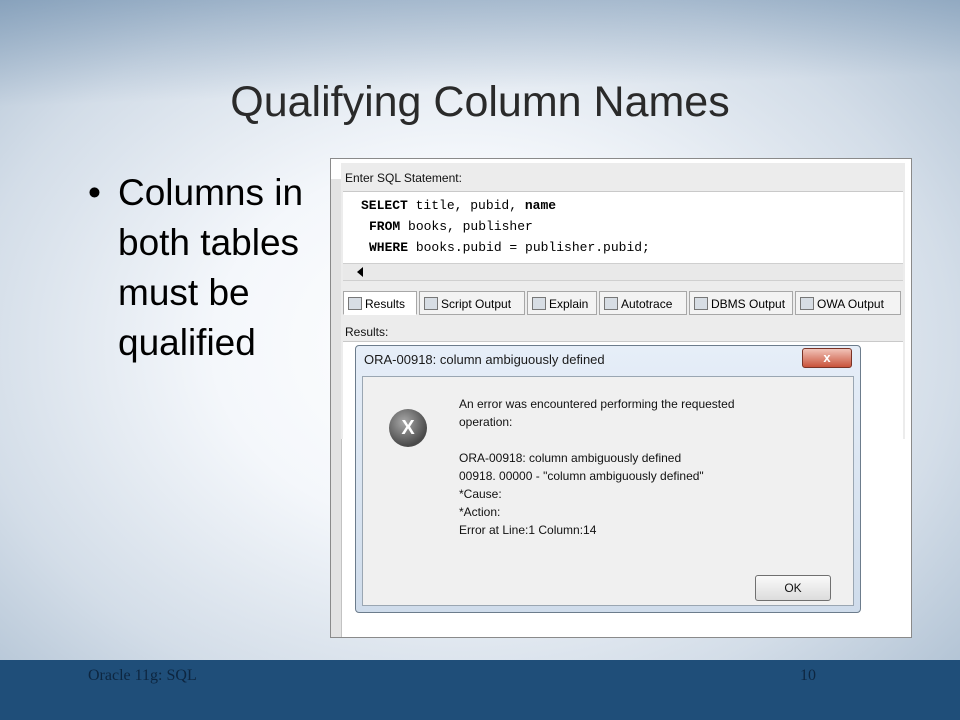 Image resolution: width=960 pixels, height=720 pixels. Describe the element at coordinates (408, 428) in the screenshot. I see `error-icon: X` at that location.